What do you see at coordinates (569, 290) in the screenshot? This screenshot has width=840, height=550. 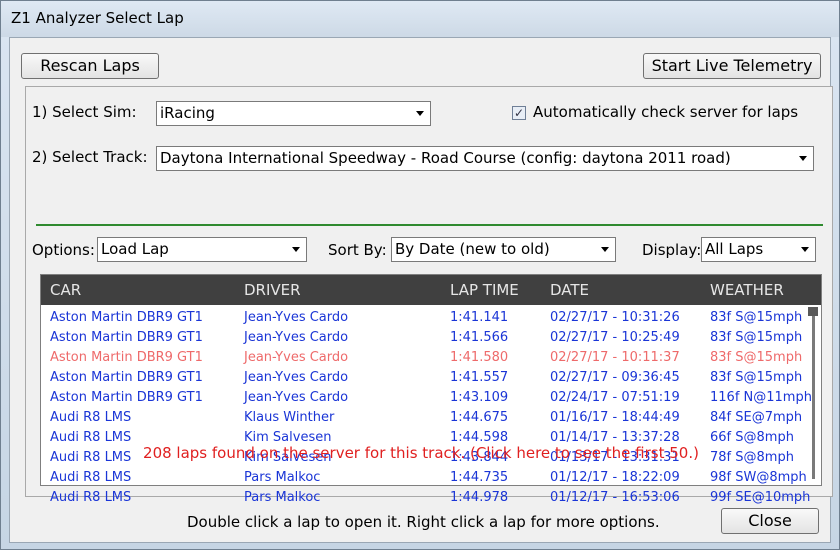 I see `column-header-date: DATE` at bounding box center [569, 290].